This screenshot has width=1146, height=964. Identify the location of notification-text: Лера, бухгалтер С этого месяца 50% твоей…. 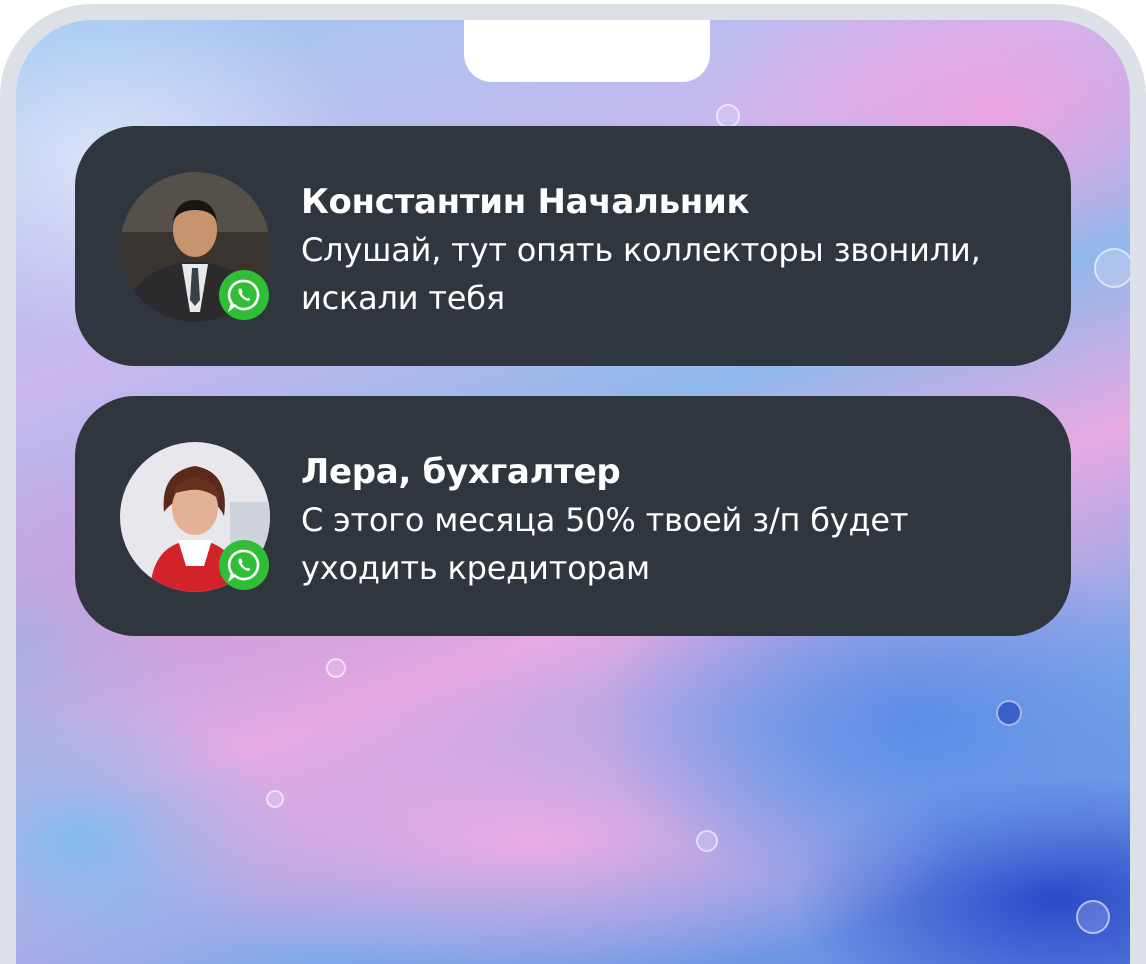
(671, 520).